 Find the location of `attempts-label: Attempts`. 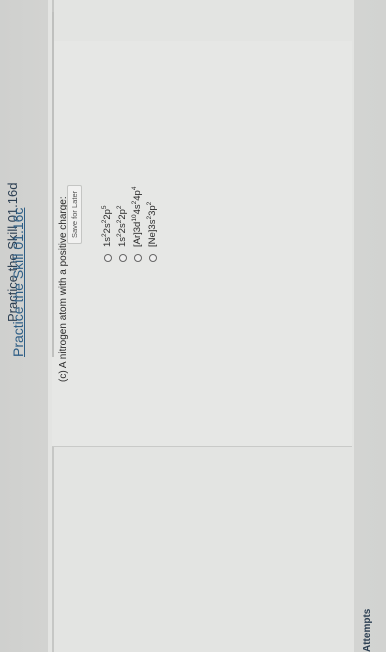

attempts-label: Attempts is located at coordinates (367, 630).